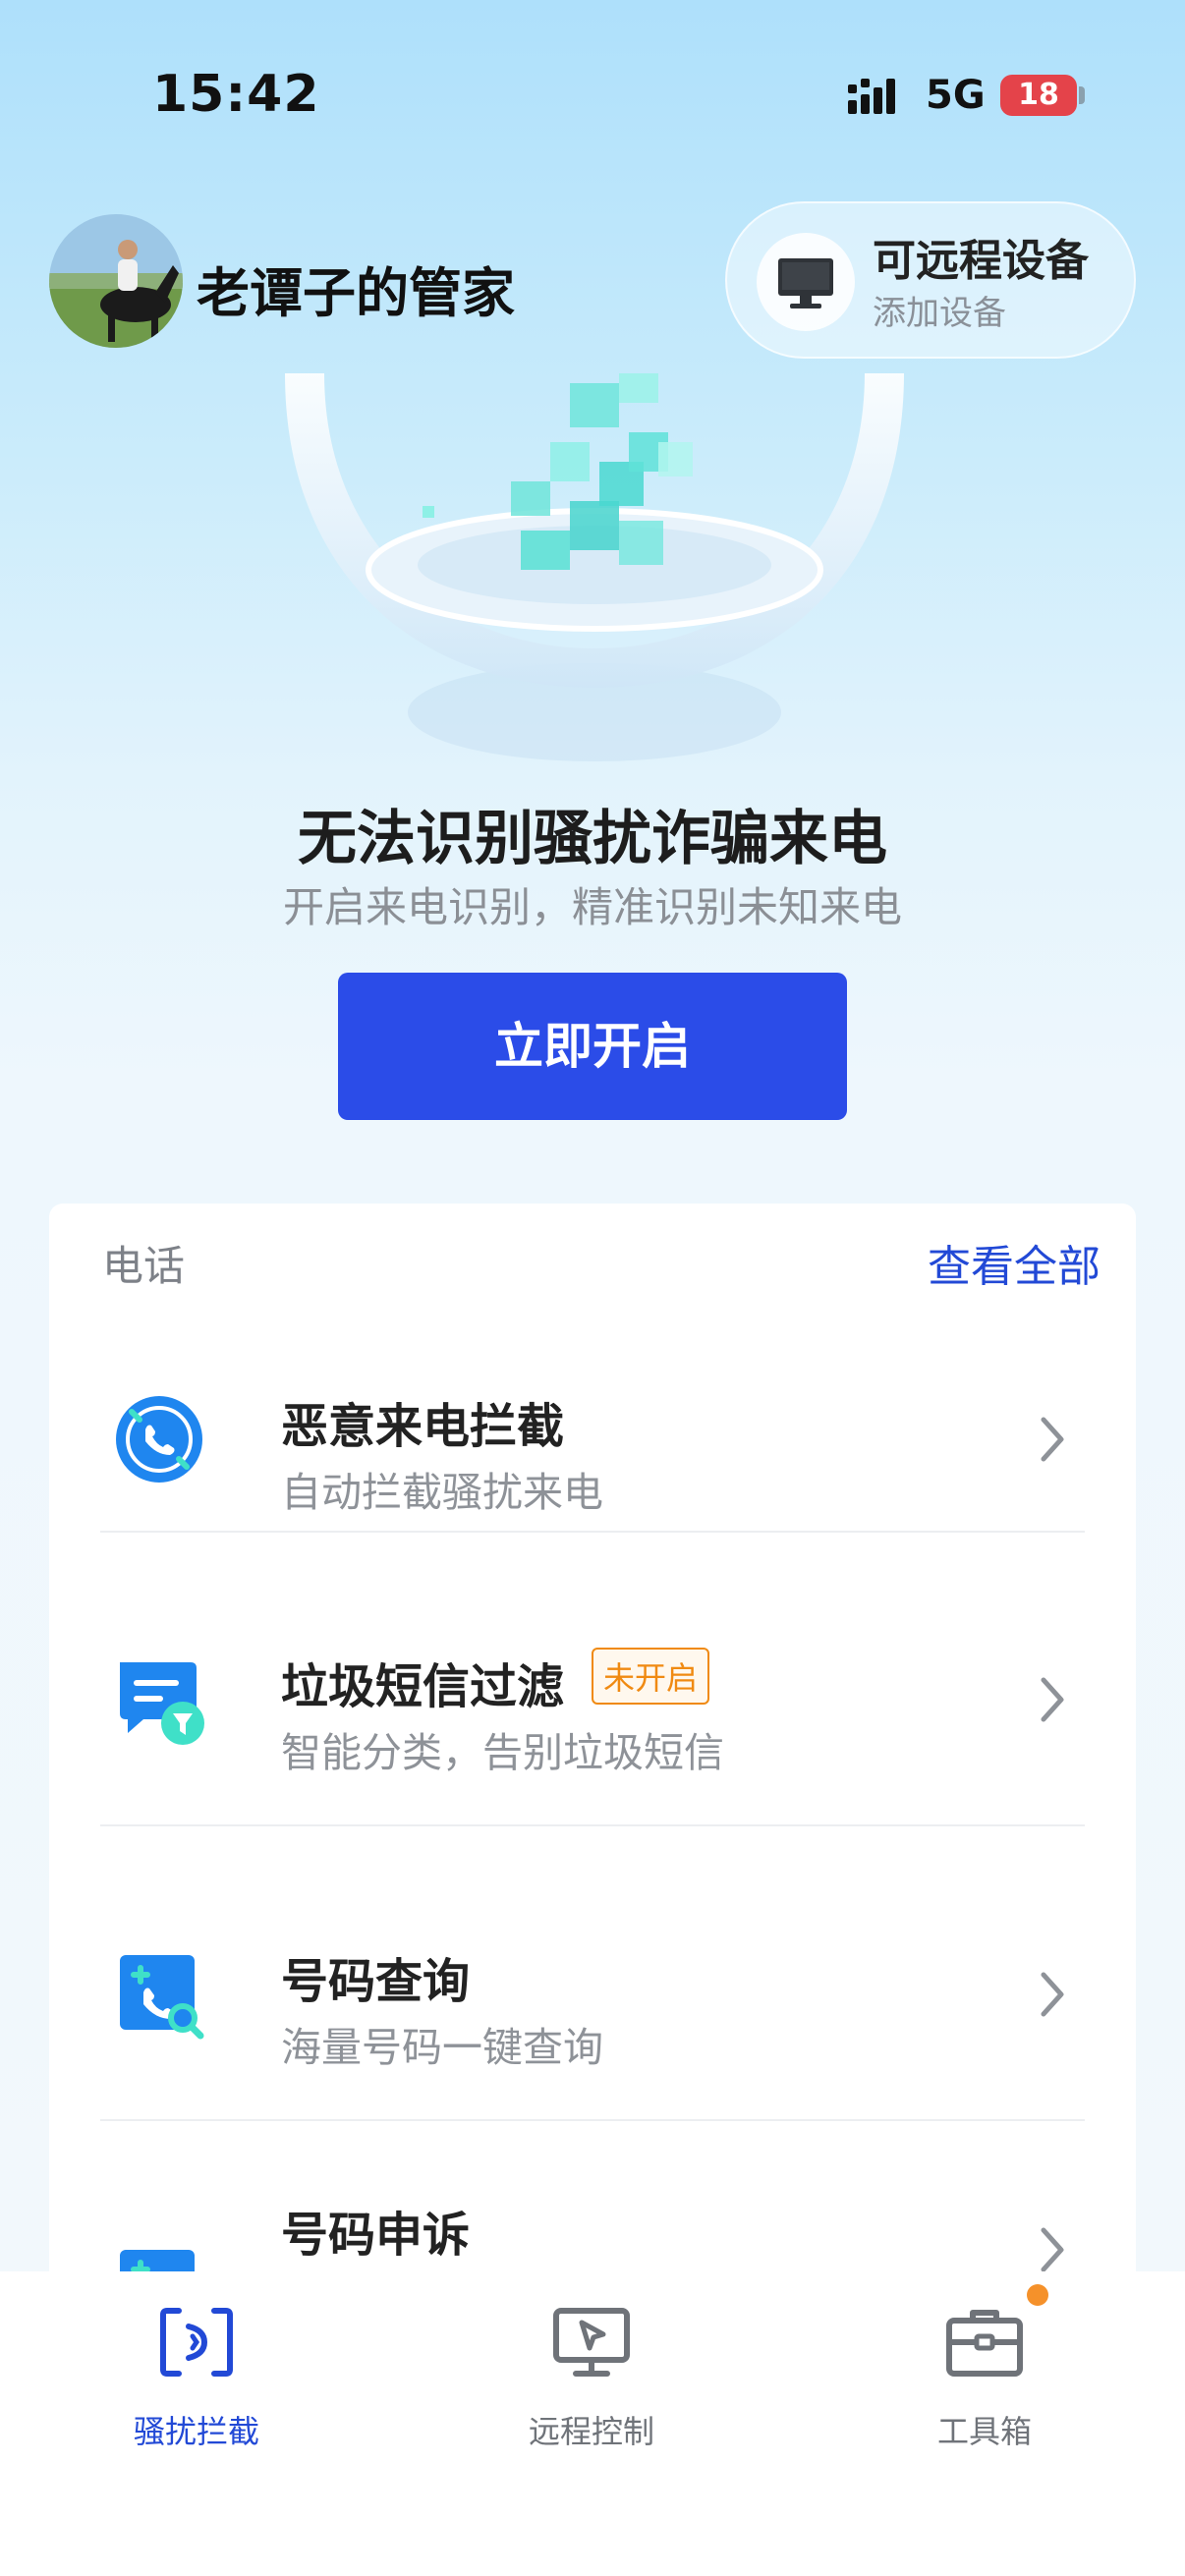  Describe the element at coordinates (806, 282) in the screenshot. I see `monitor-icon` at that location.